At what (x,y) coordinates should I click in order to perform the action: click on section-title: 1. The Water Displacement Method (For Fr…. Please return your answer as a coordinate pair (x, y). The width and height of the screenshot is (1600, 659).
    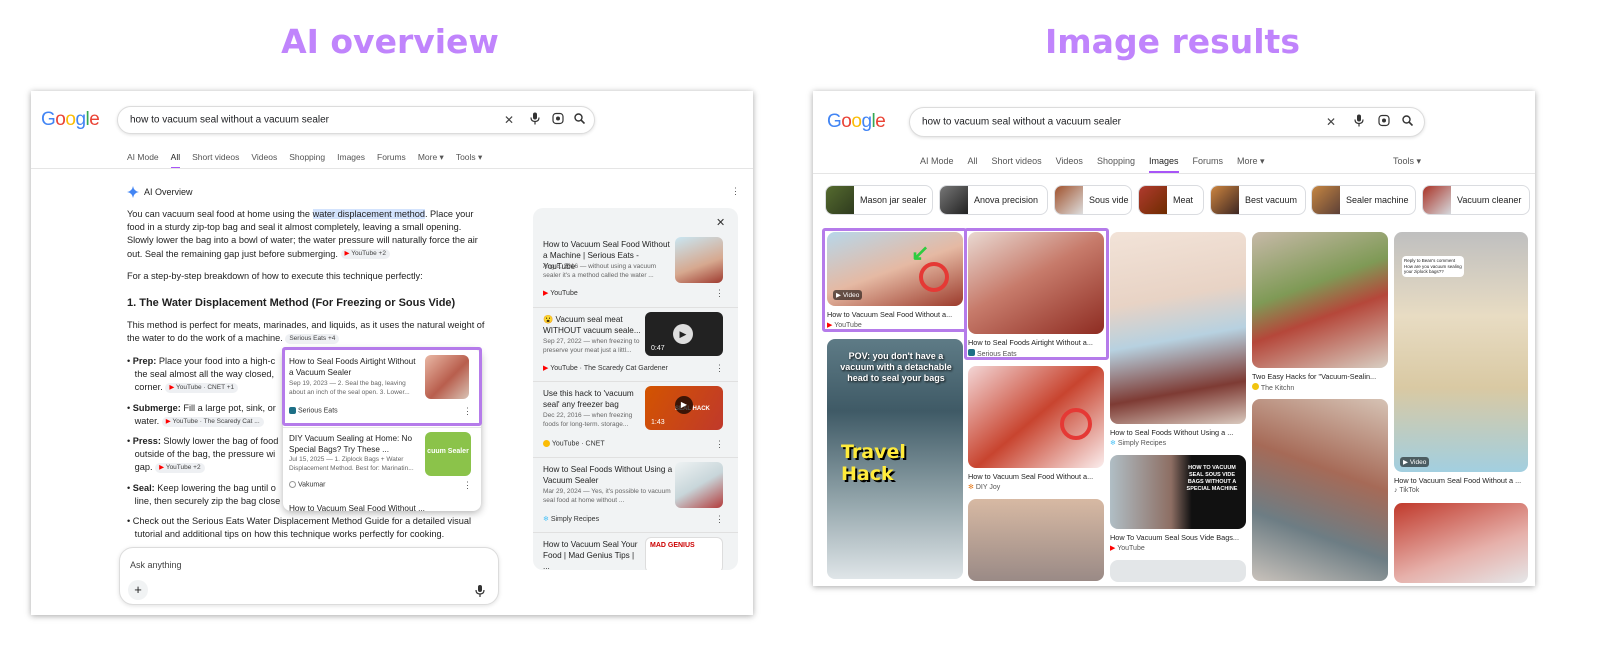
    Looking at the image, I should click on (291, 303).